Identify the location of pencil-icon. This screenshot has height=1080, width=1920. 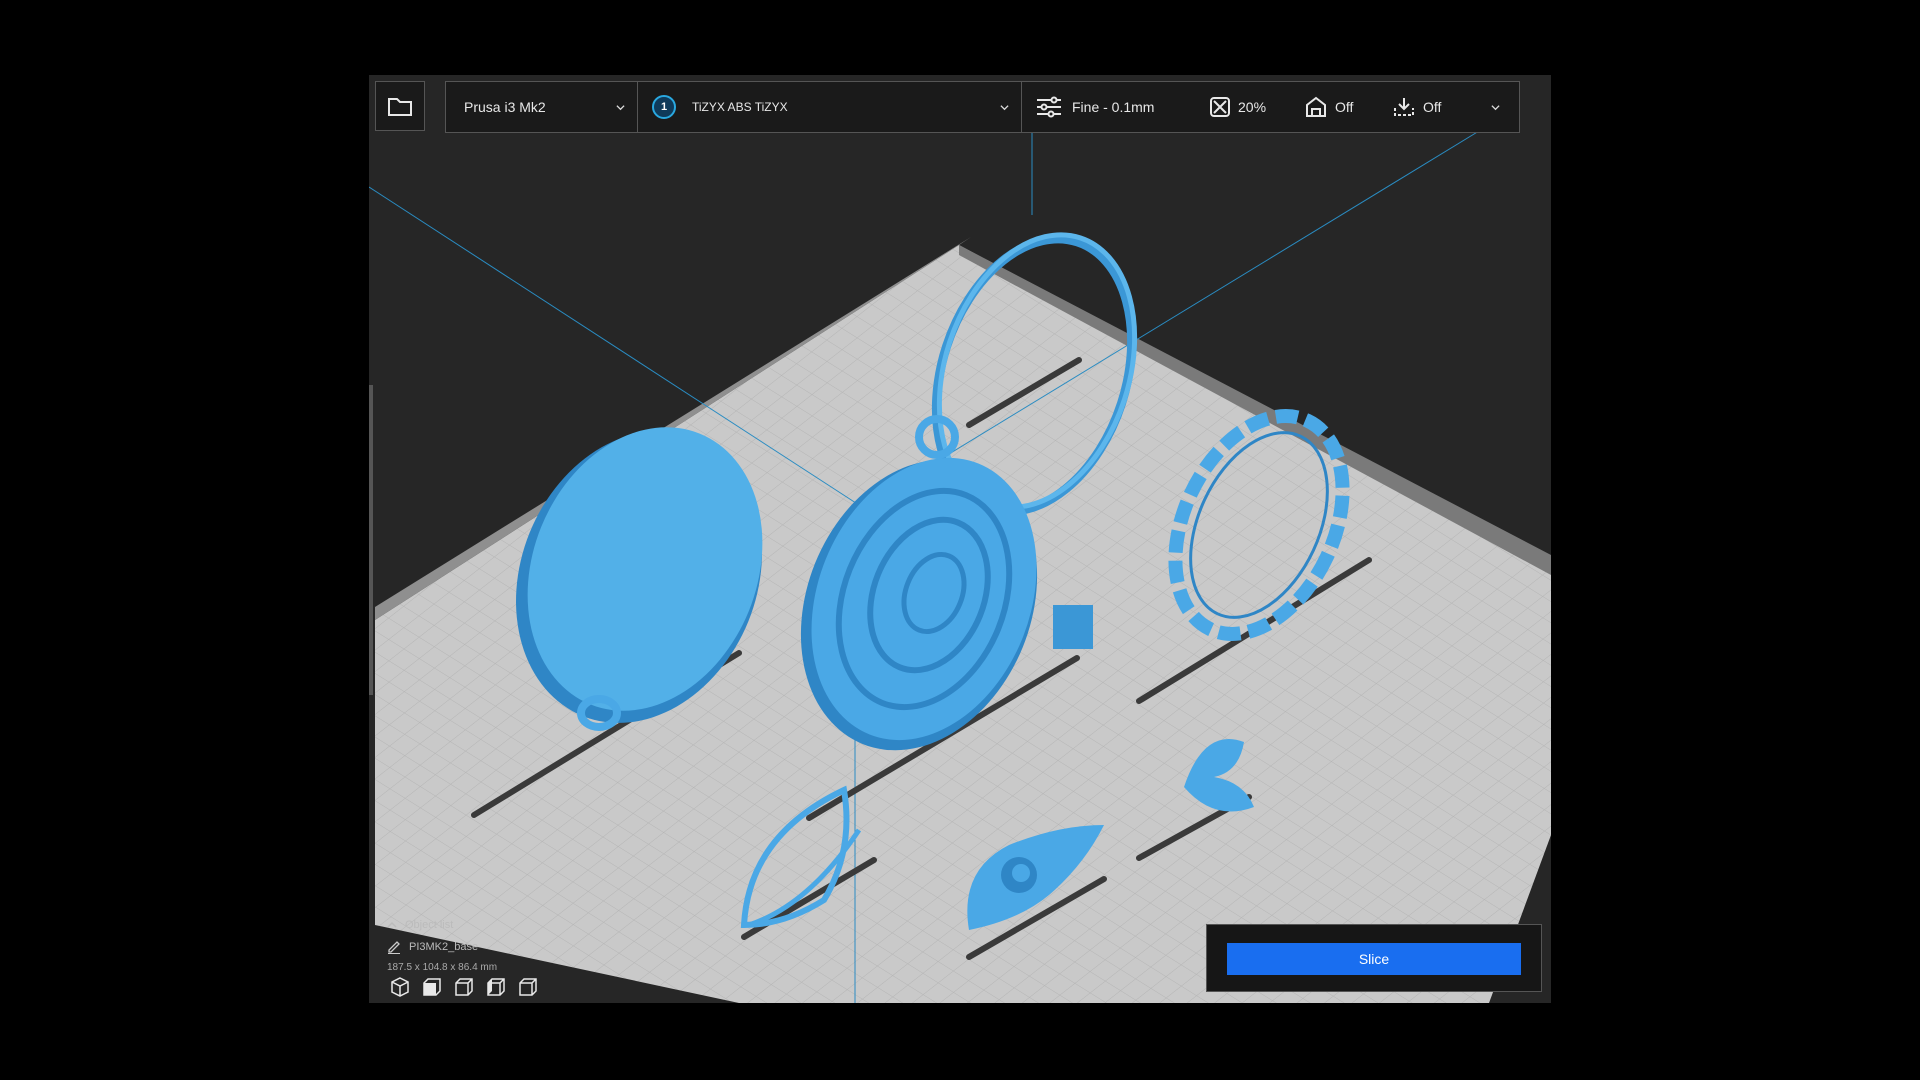
(394, 947).